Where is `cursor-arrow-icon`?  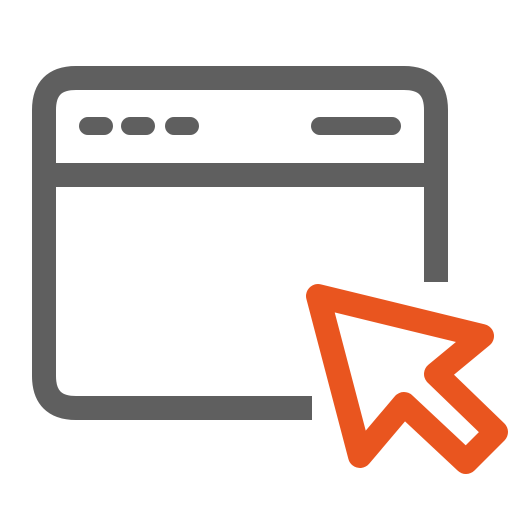
cursor-arrow-icon is located at coordinates (407, 379).